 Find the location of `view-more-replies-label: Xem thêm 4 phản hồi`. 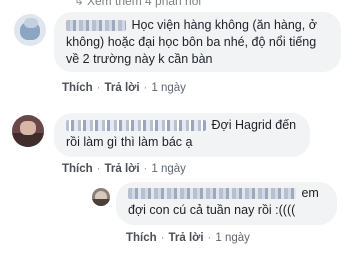

view-more-replies-label: Xem thêm 4 phản hồi is located at coordinates (144, 4).